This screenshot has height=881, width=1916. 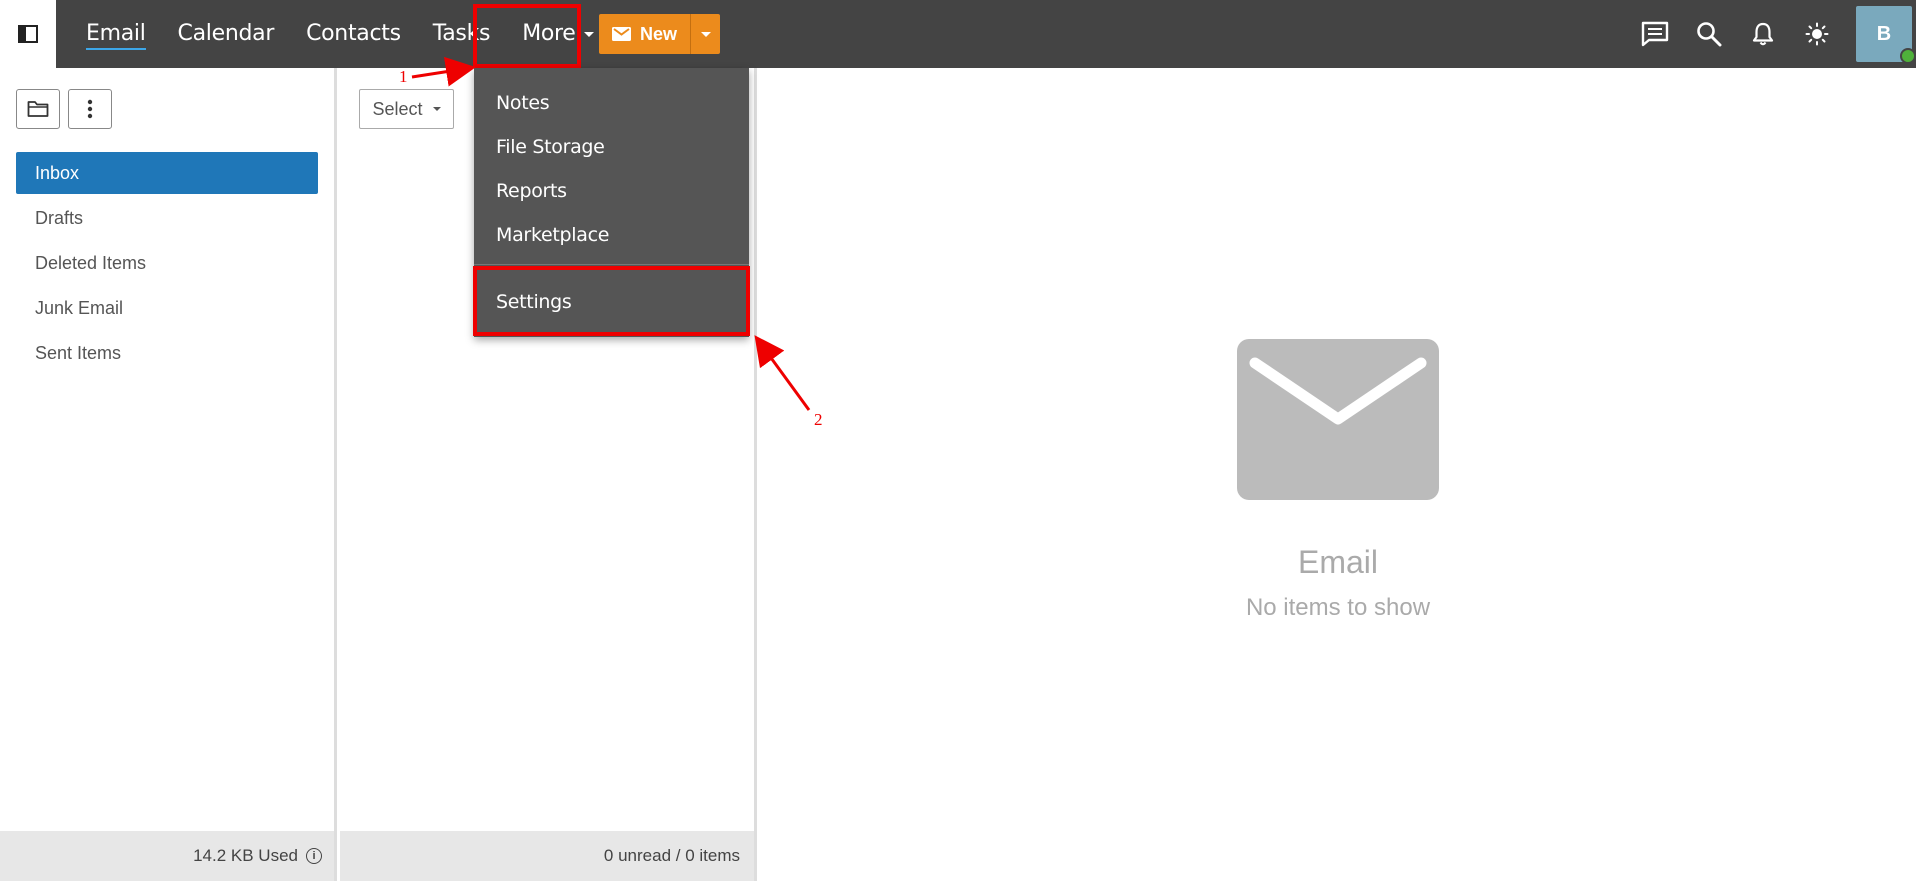 I want to click on annotation-number-2: 2, so click(x=818, y=419).